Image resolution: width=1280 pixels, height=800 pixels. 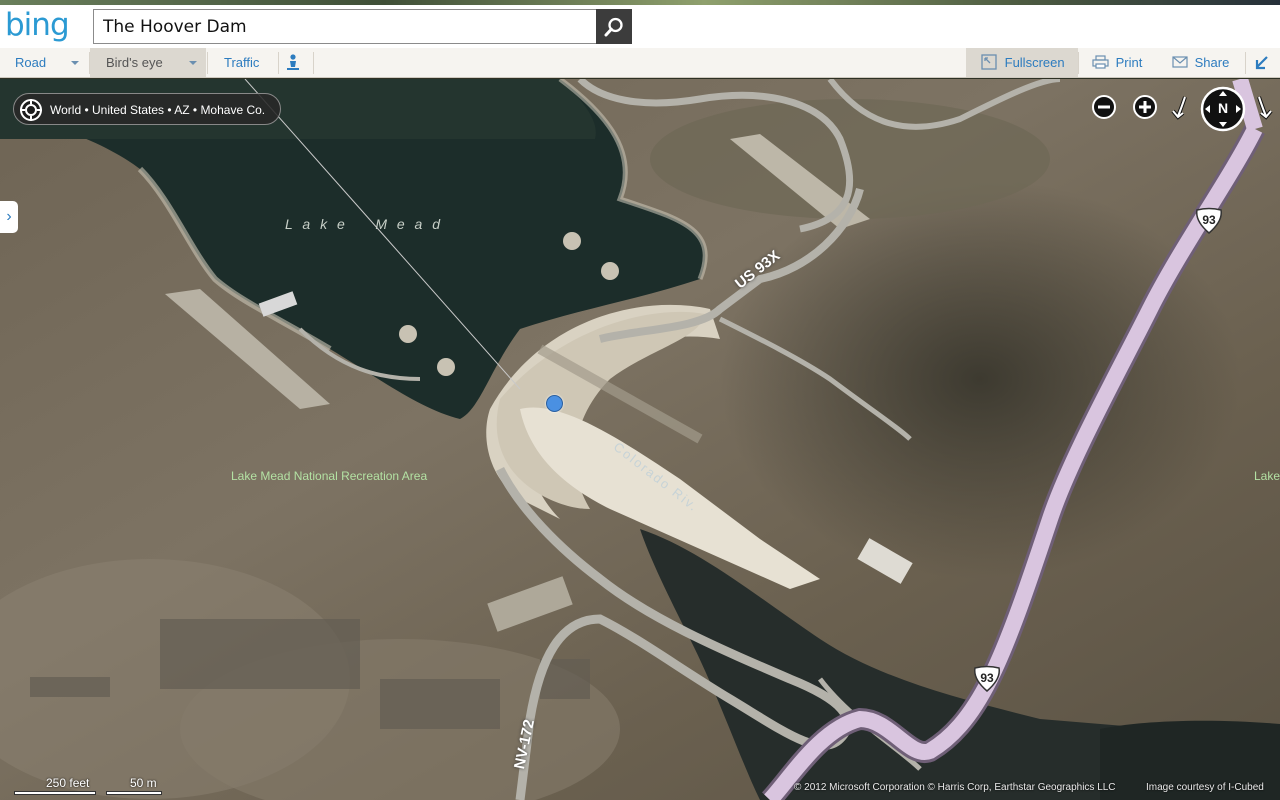 What do you see at coordinates (554, 403) in the screenshot?
I see `location-marker` at bounding box center [554, 403].